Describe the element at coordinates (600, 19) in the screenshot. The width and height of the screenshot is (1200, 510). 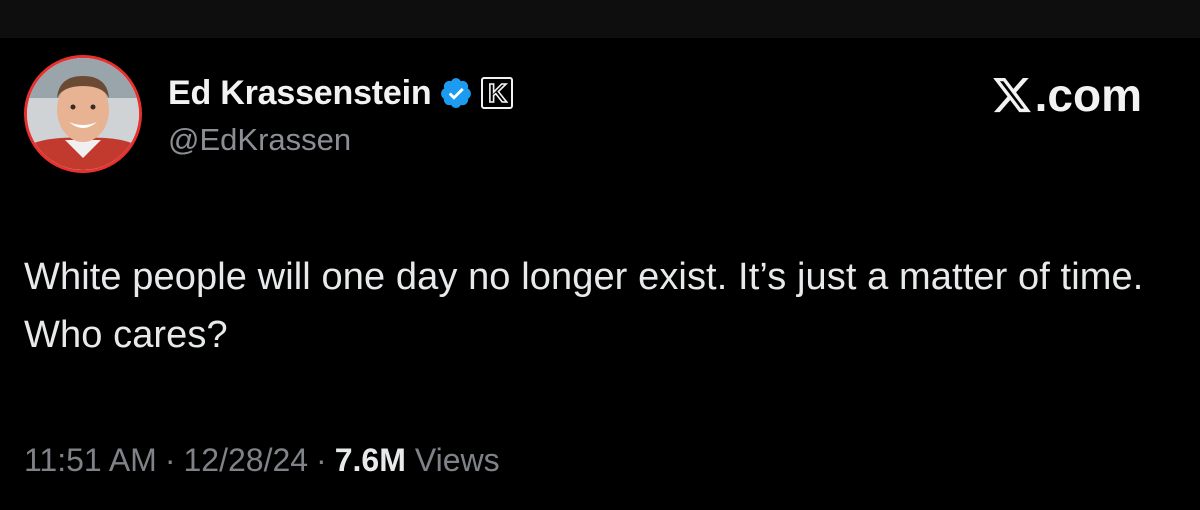
I see `top-bar` at that location.